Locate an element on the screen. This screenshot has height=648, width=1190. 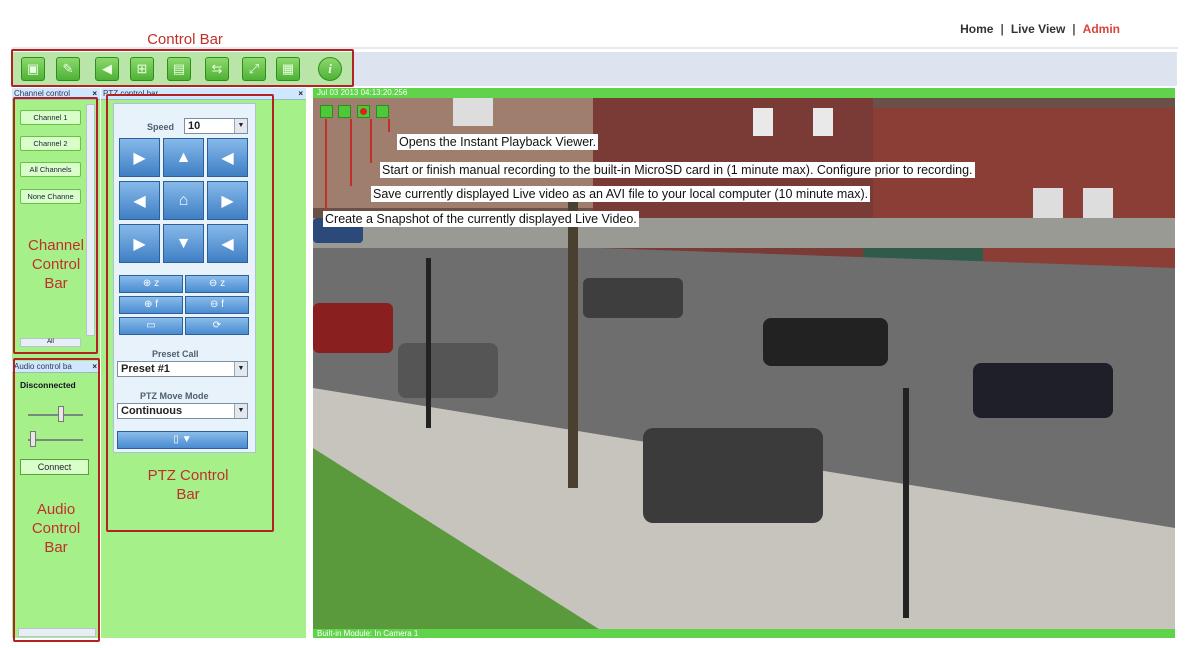
record-icon is located at coordinates (363, 111).